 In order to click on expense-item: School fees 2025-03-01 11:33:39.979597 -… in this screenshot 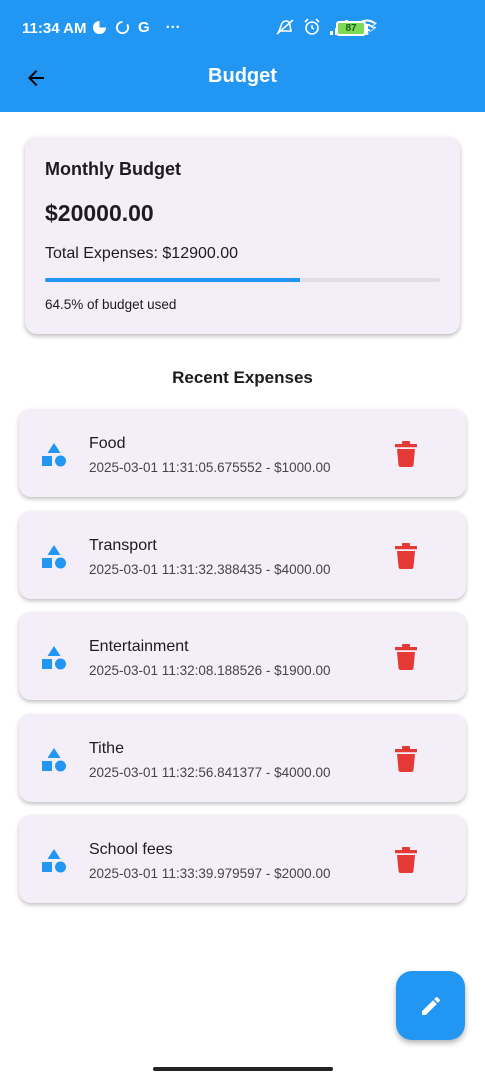, I will do `click(242, 859)`.